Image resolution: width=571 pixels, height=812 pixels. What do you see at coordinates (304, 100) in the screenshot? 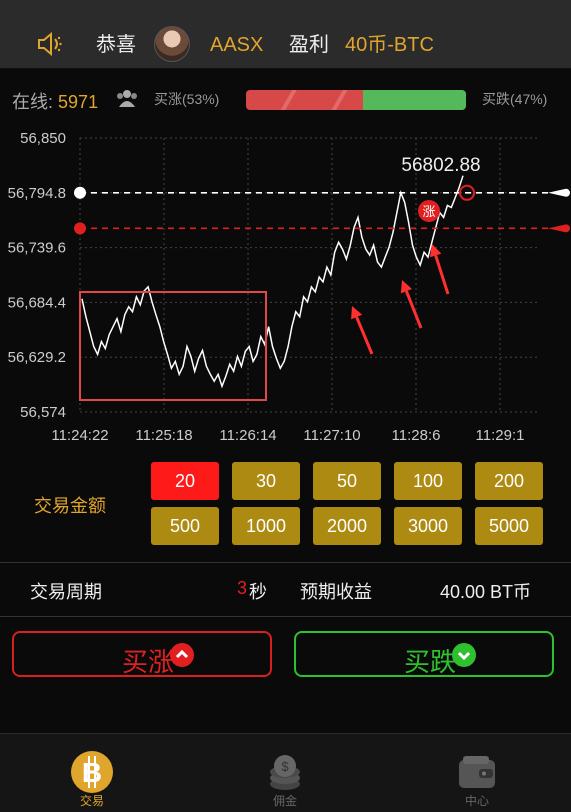
I see `ratio-up-segment` at bounding box center [304, 100].